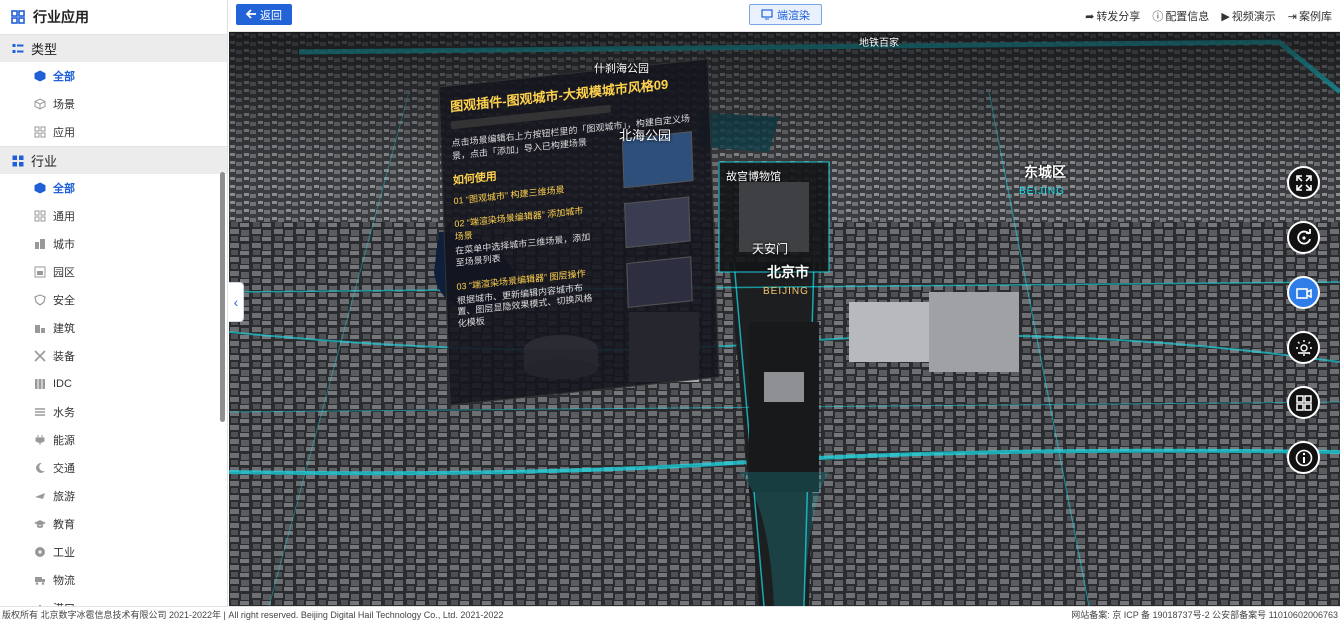 This screenshot has height=622, width=1340. I want to click on label-shichahai: 什刹海公园, so click(621, 68).